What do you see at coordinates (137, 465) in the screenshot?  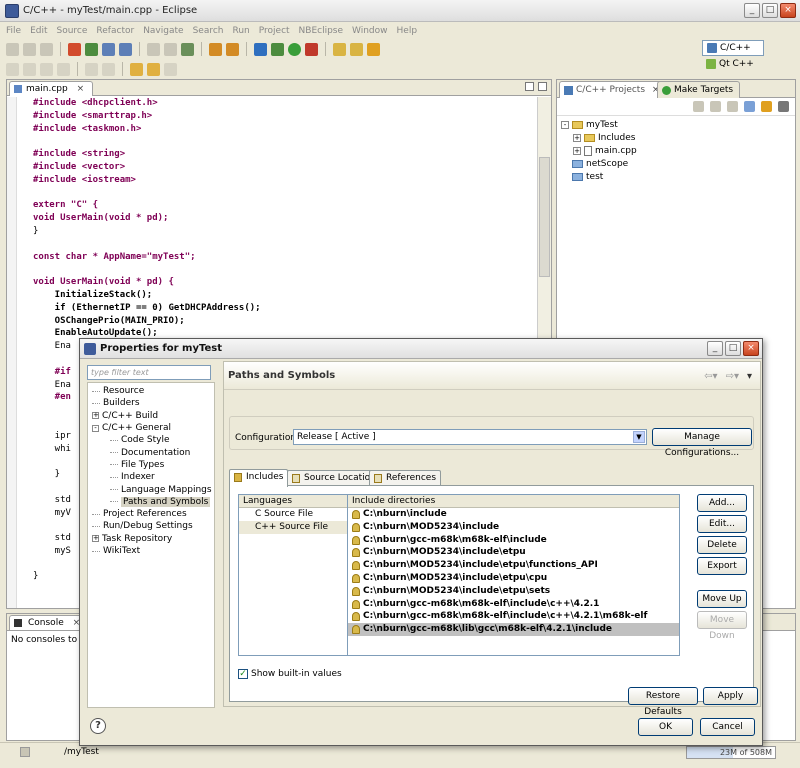 I see `nav-item: File Types` at bounding box center [137, 465].